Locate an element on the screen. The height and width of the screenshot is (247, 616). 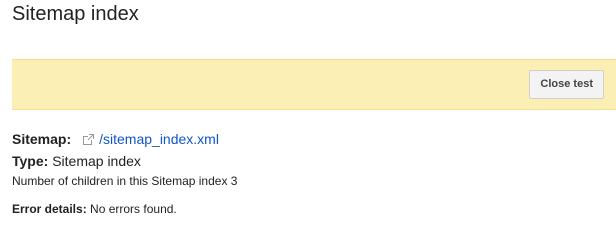
external-link-icon is located at coordinates (89, 139).